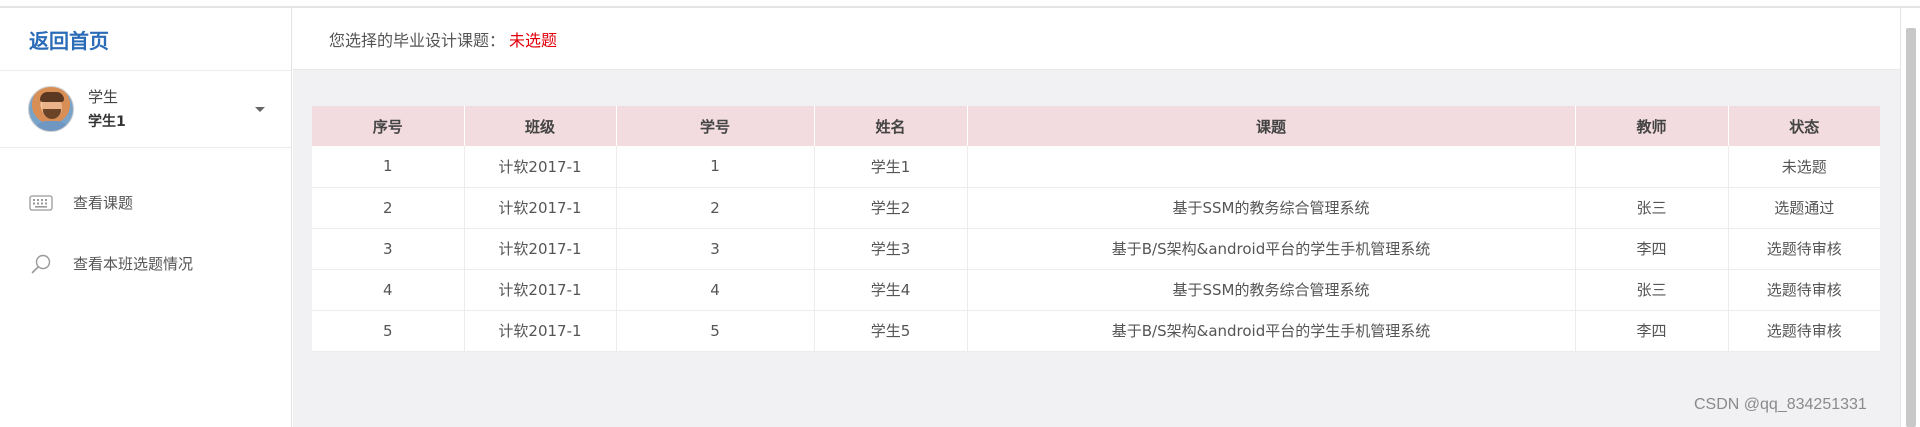 Image resolution: width=1920 pixels, height=427 pixels. I want to click on sidebar-item-label: 查看课题, so click(103, 203).